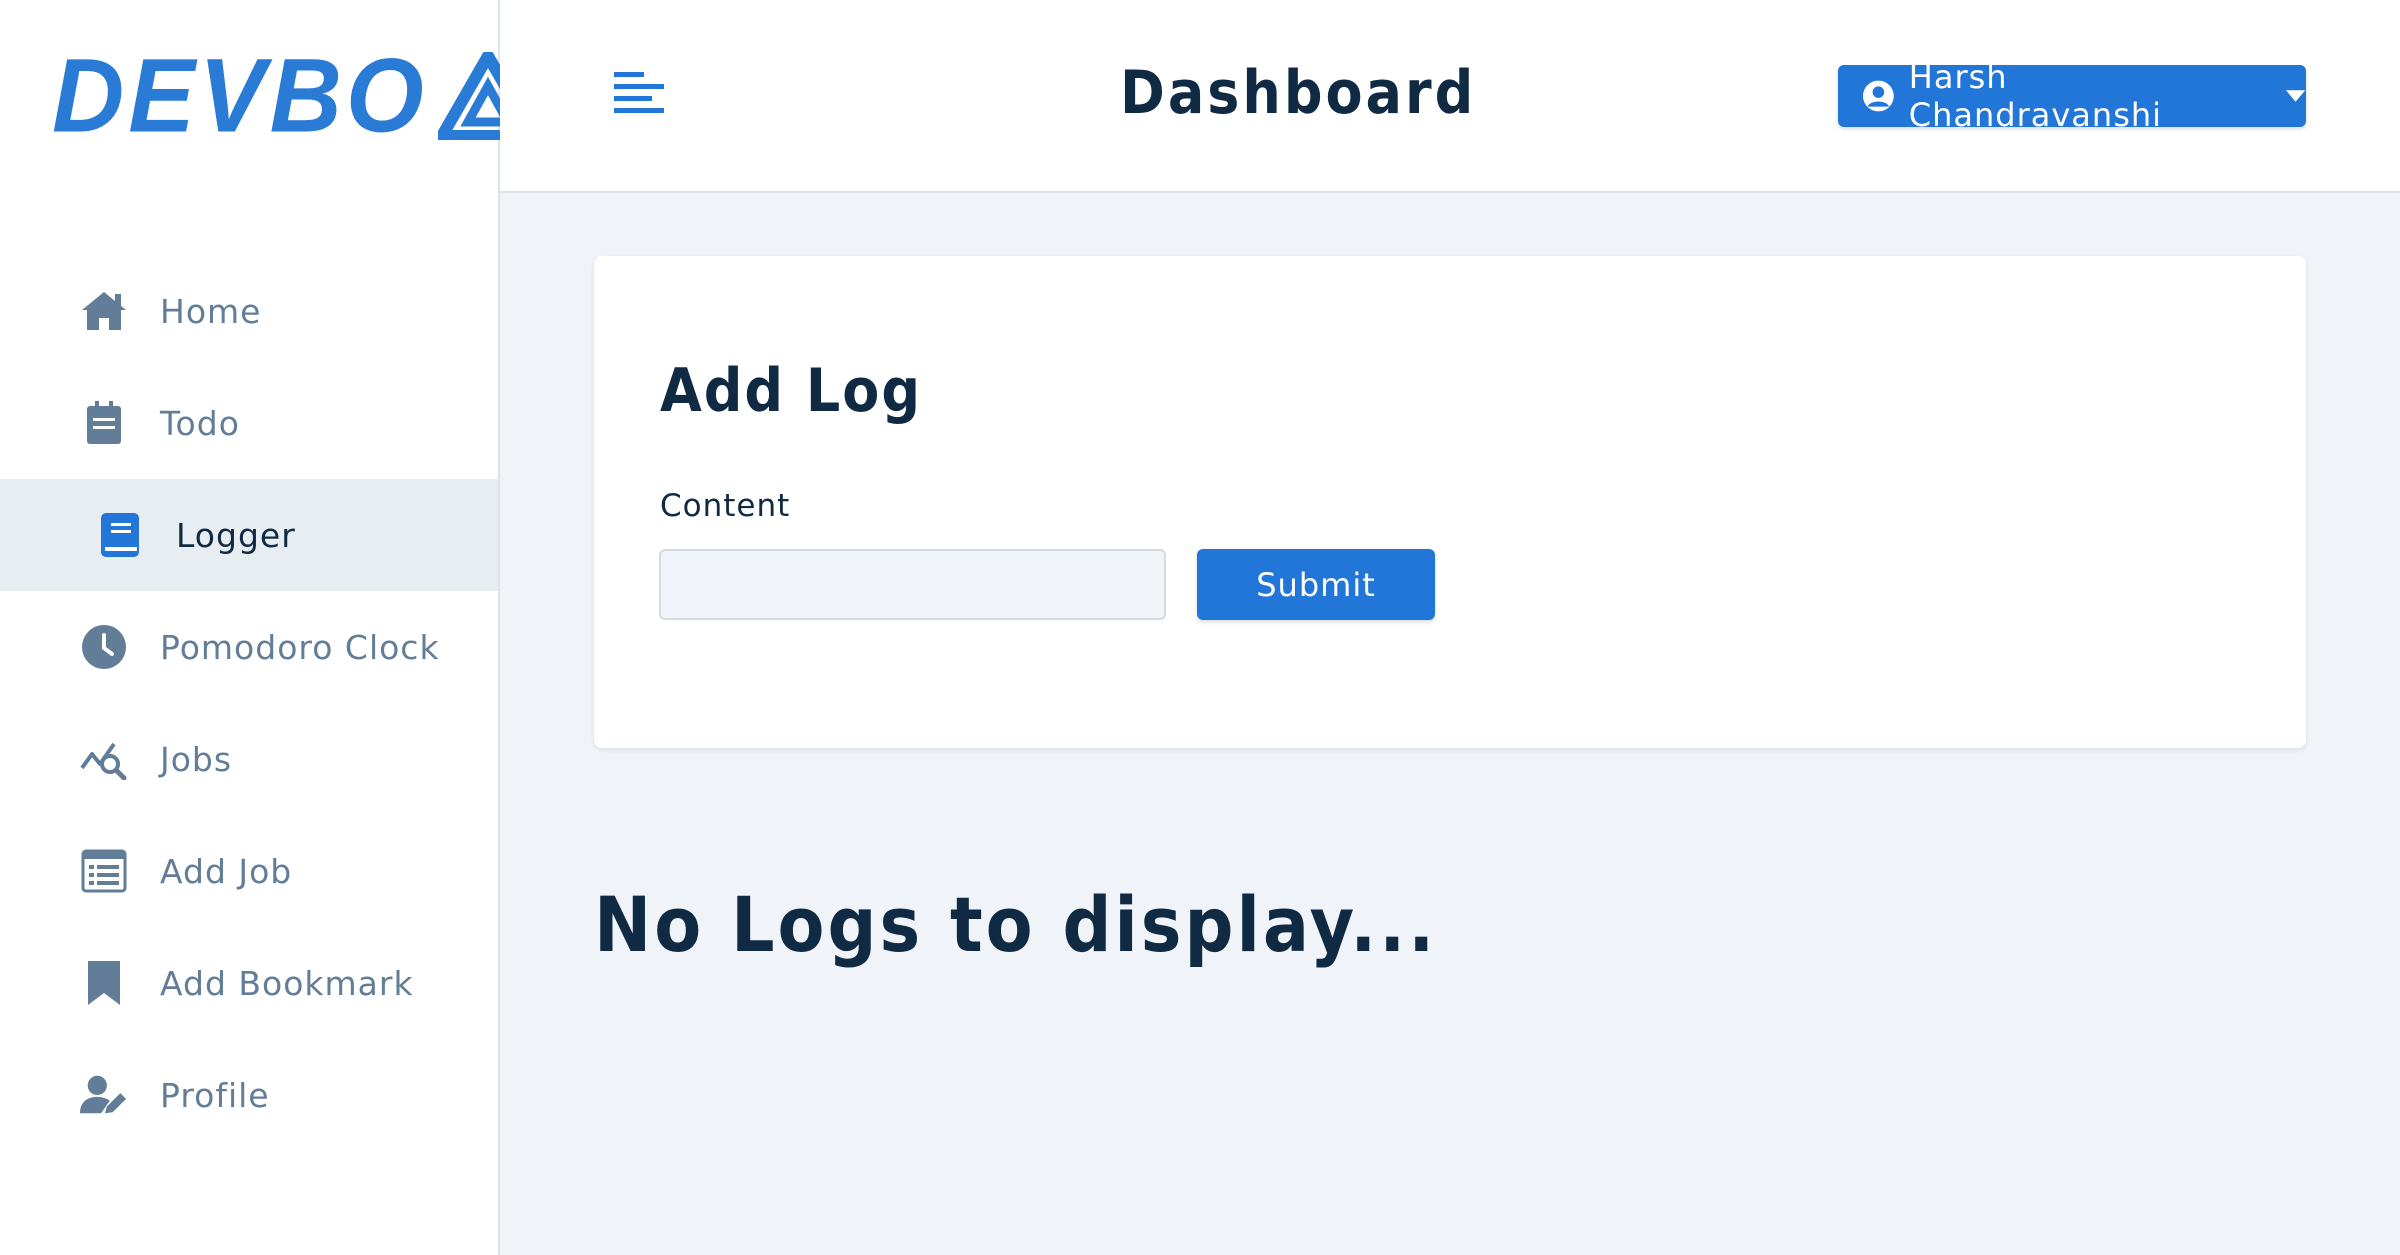 The width and height of the screenshot is (2400, 1255). I want to click on sidebar-item-label: Logger, so click(236, 535).